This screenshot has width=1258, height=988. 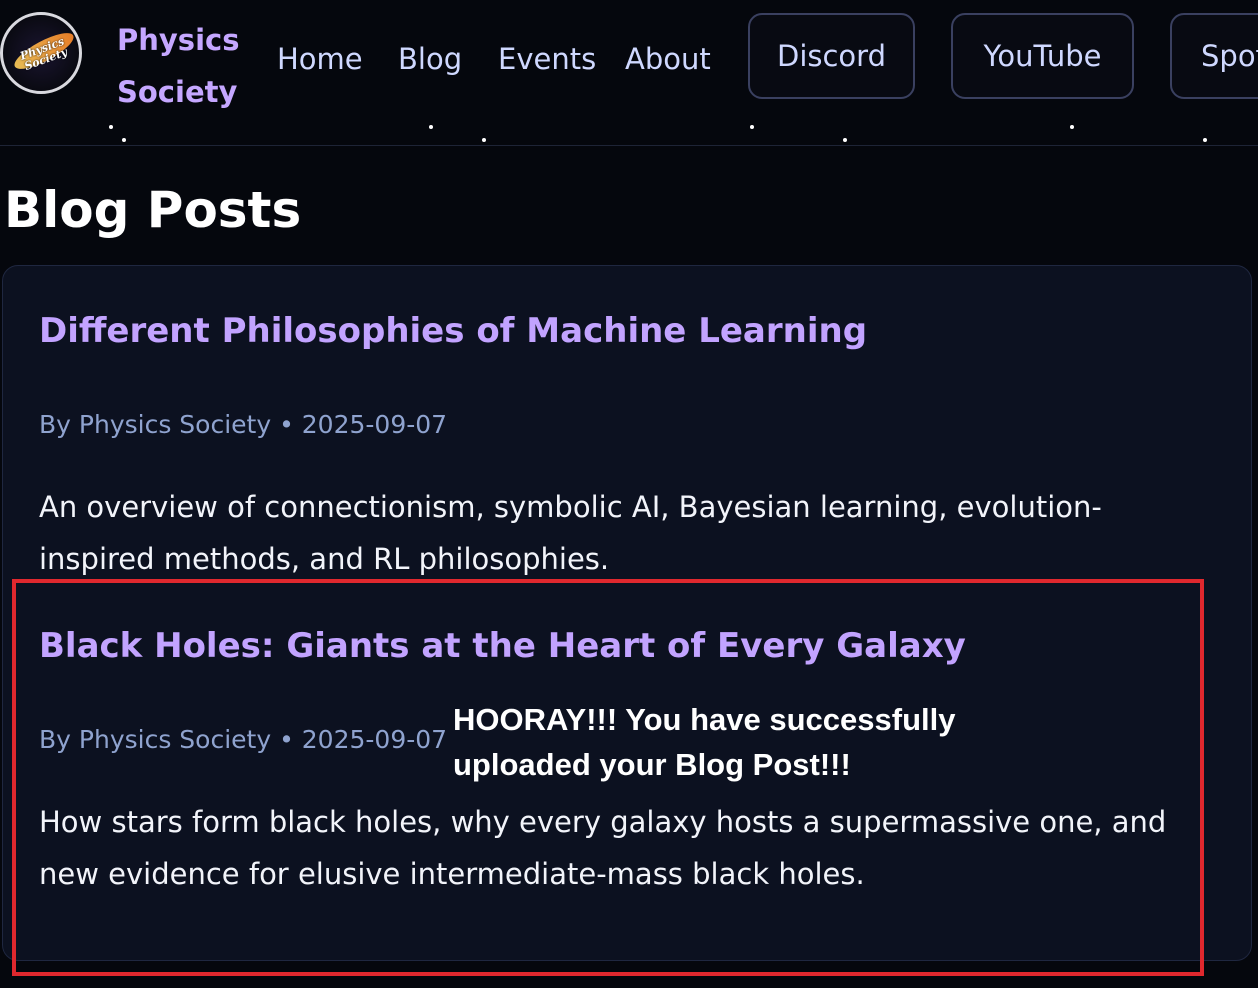 What do you see at coordinates (704, 719) in the screenshot?
I see `success-message-line-1: HOORAY!!! You have successfully` at bounding box center [704, 719].